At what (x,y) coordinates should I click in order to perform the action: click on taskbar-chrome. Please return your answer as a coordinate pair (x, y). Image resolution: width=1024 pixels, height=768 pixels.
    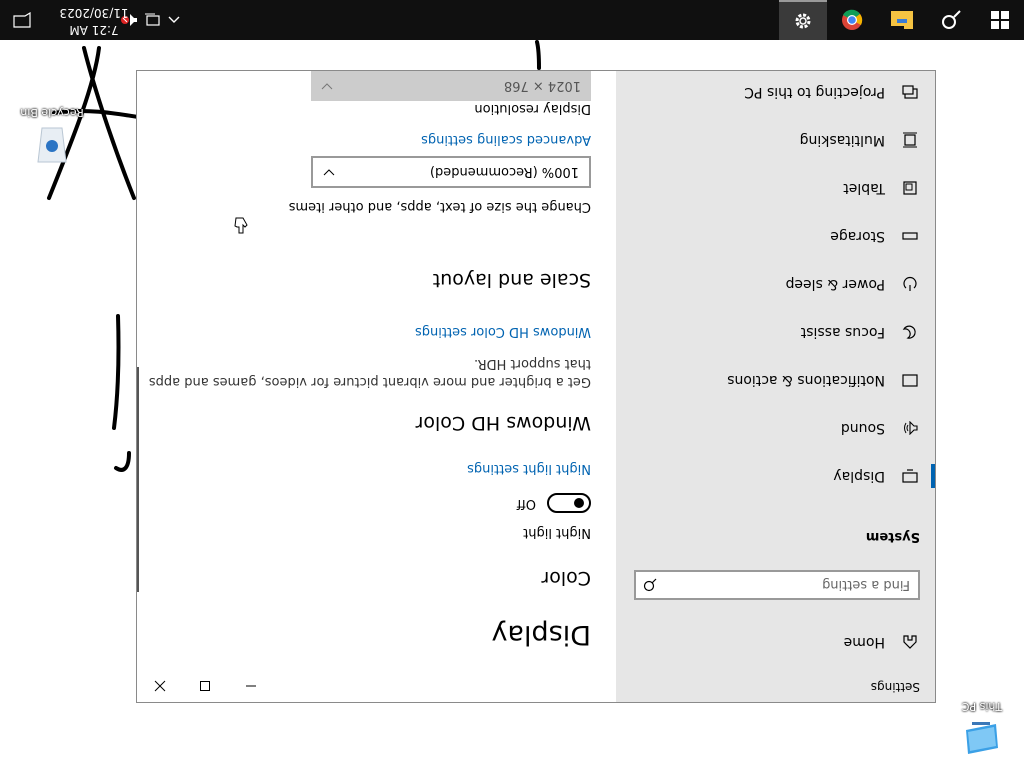
    Looking at the image, I should click on (852, 20).